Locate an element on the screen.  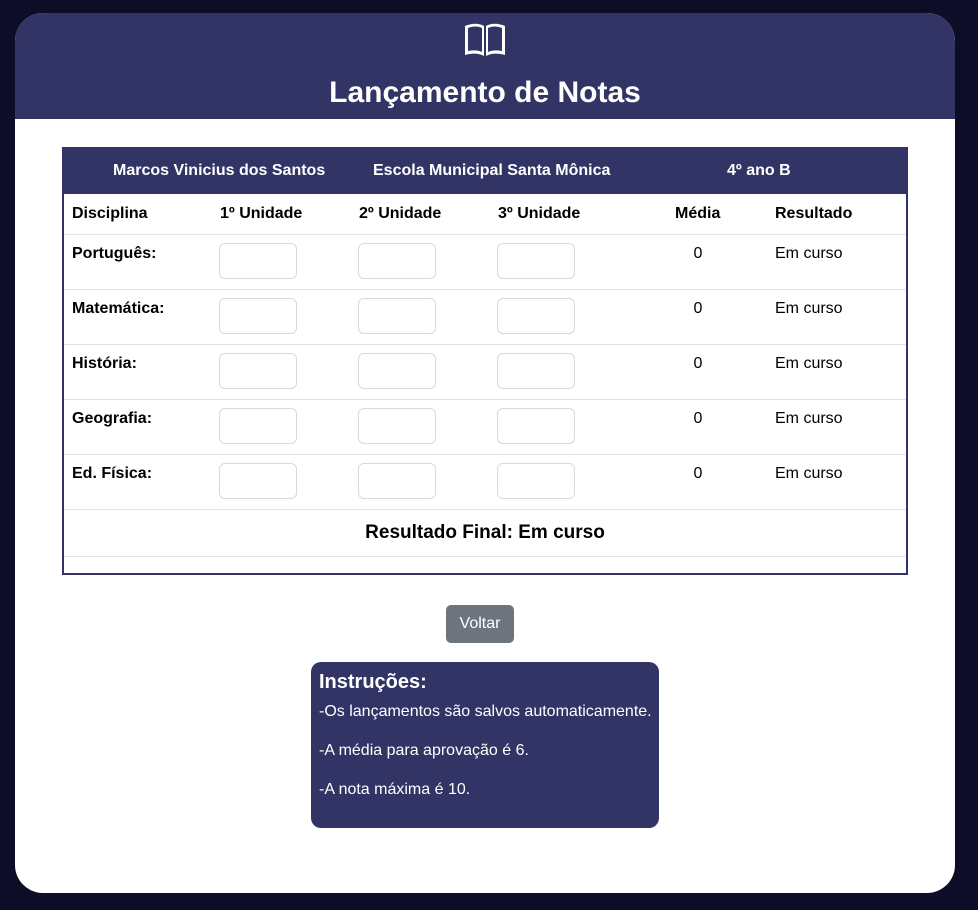
column-header: 1º Unidade is located at coordinates (261, 213).